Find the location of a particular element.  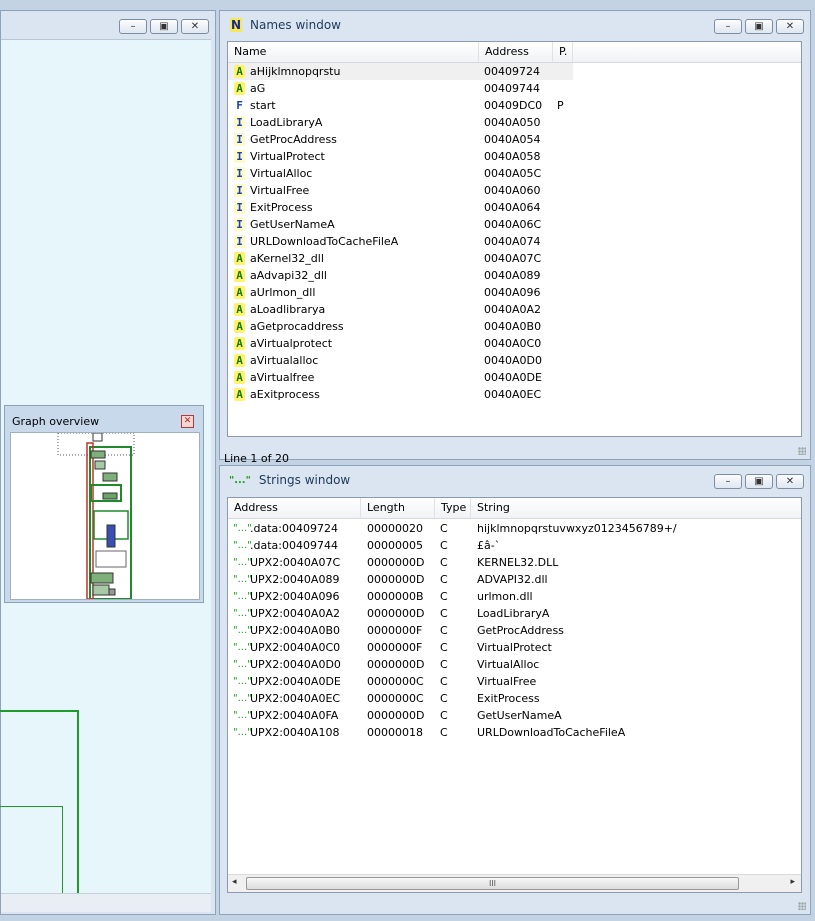

table-row: "..." UPX2:0040A096 0000000B Curlmon.dll is located at coordinates (514, 596).